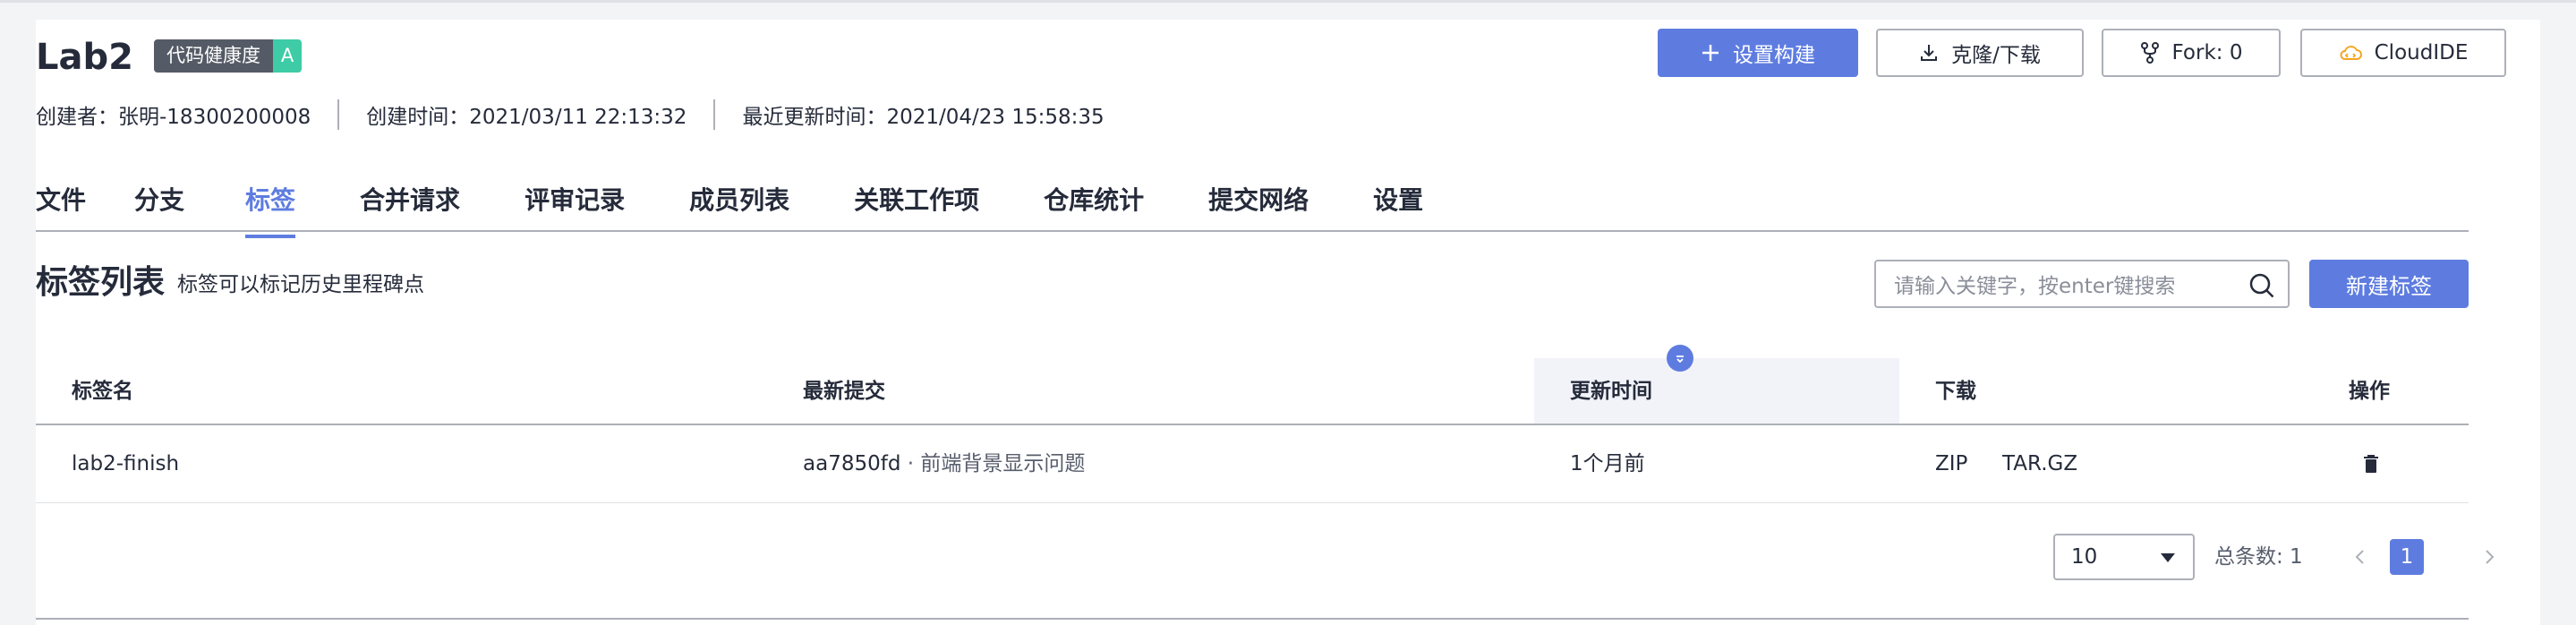 The height and width of the screenshot is (625, 2576). What do you see at coordinates (2168, 557) in the screenshot?
I see `caret-down-icon` at bounding box center [2168, 557].